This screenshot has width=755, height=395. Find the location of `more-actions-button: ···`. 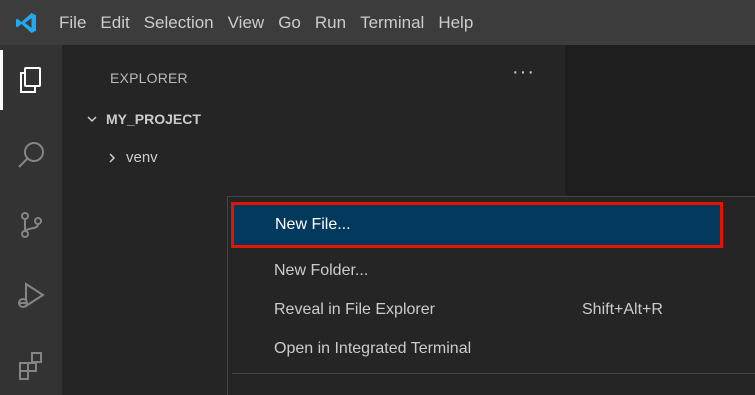

more-actions-button: ··· is located at coordinates (523, 72).